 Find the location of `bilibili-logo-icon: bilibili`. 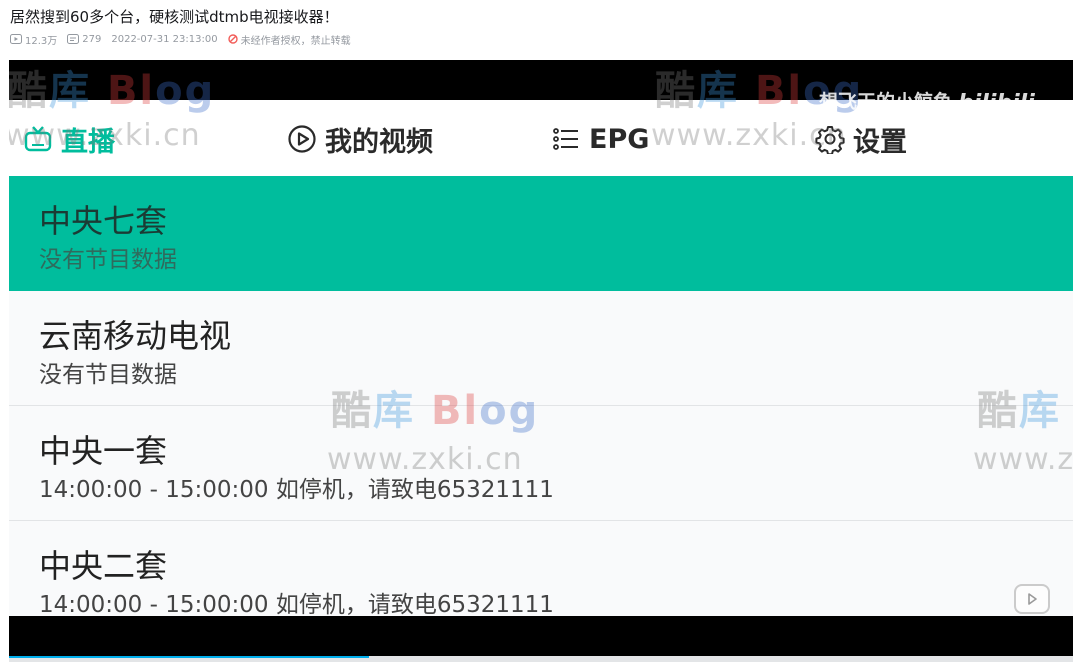

bilibili-logo-icon: bilibili is located at coordinates (996, 103).